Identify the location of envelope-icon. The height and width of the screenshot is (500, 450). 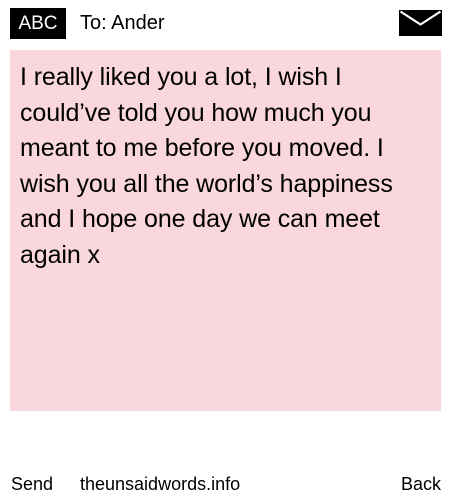
(420, 23).